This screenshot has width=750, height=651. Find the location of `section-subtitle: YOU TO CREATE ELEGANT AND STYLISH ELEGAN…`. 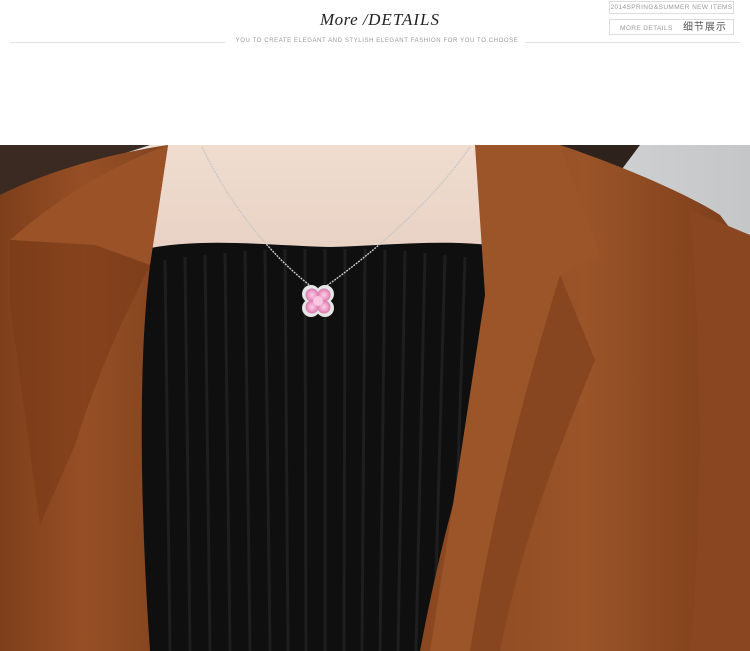

section-subtitle: YOU TO CREATE ELEGANT AND STYLISH ELEGAN… is located at coordinates (377, 41).